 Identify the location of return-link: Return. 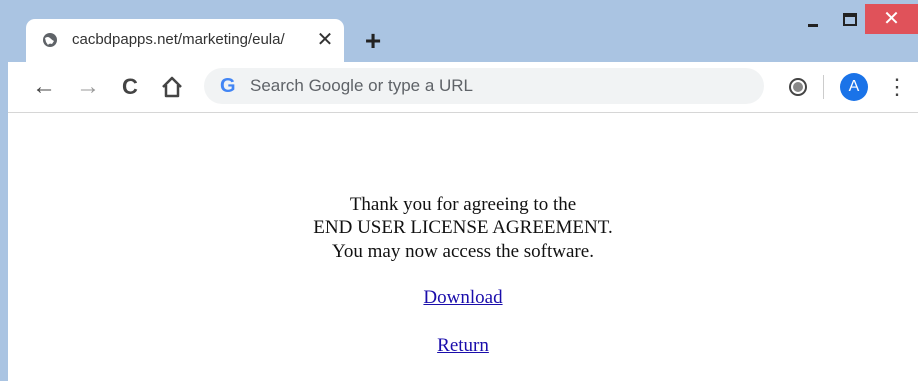
(463, 346).